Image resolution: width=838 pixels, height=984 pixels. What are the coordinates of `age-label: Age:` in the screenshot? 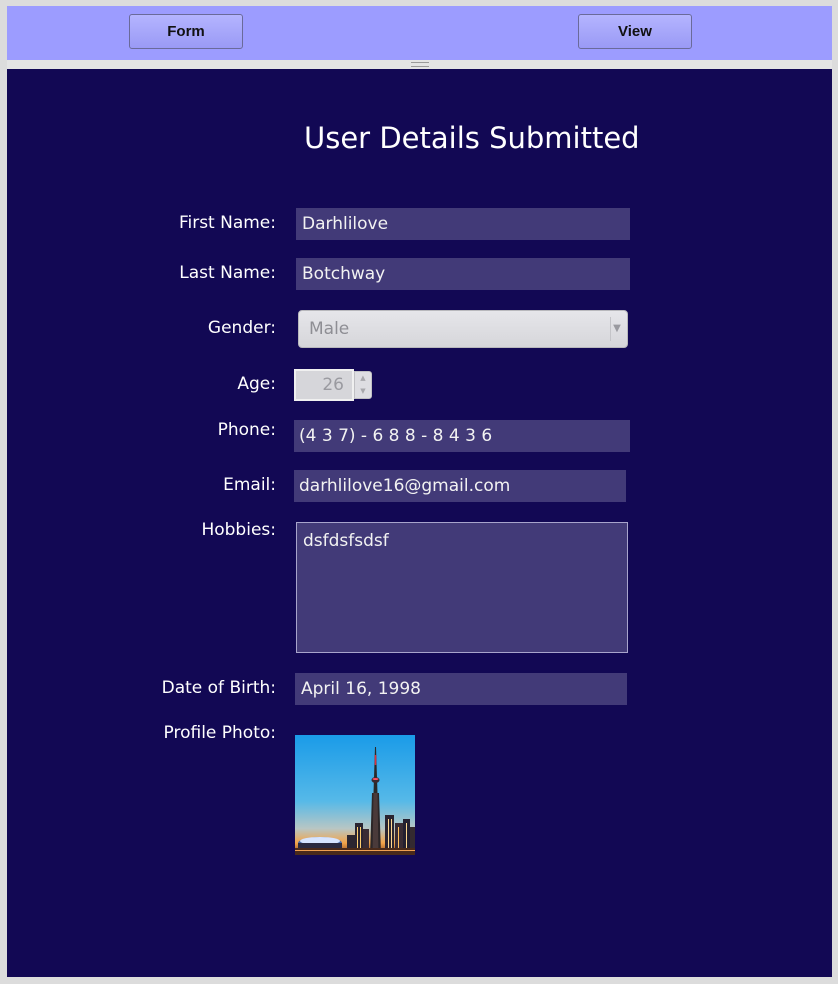 It's located at (256, 384).